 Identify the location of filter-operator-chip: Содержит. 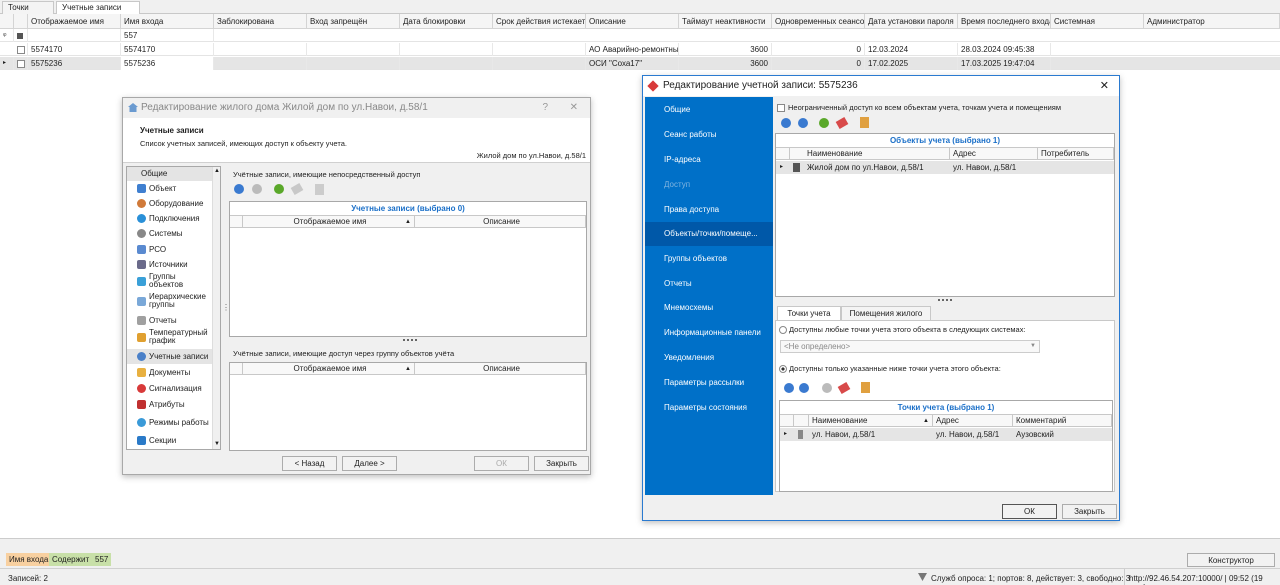
(71, 559).